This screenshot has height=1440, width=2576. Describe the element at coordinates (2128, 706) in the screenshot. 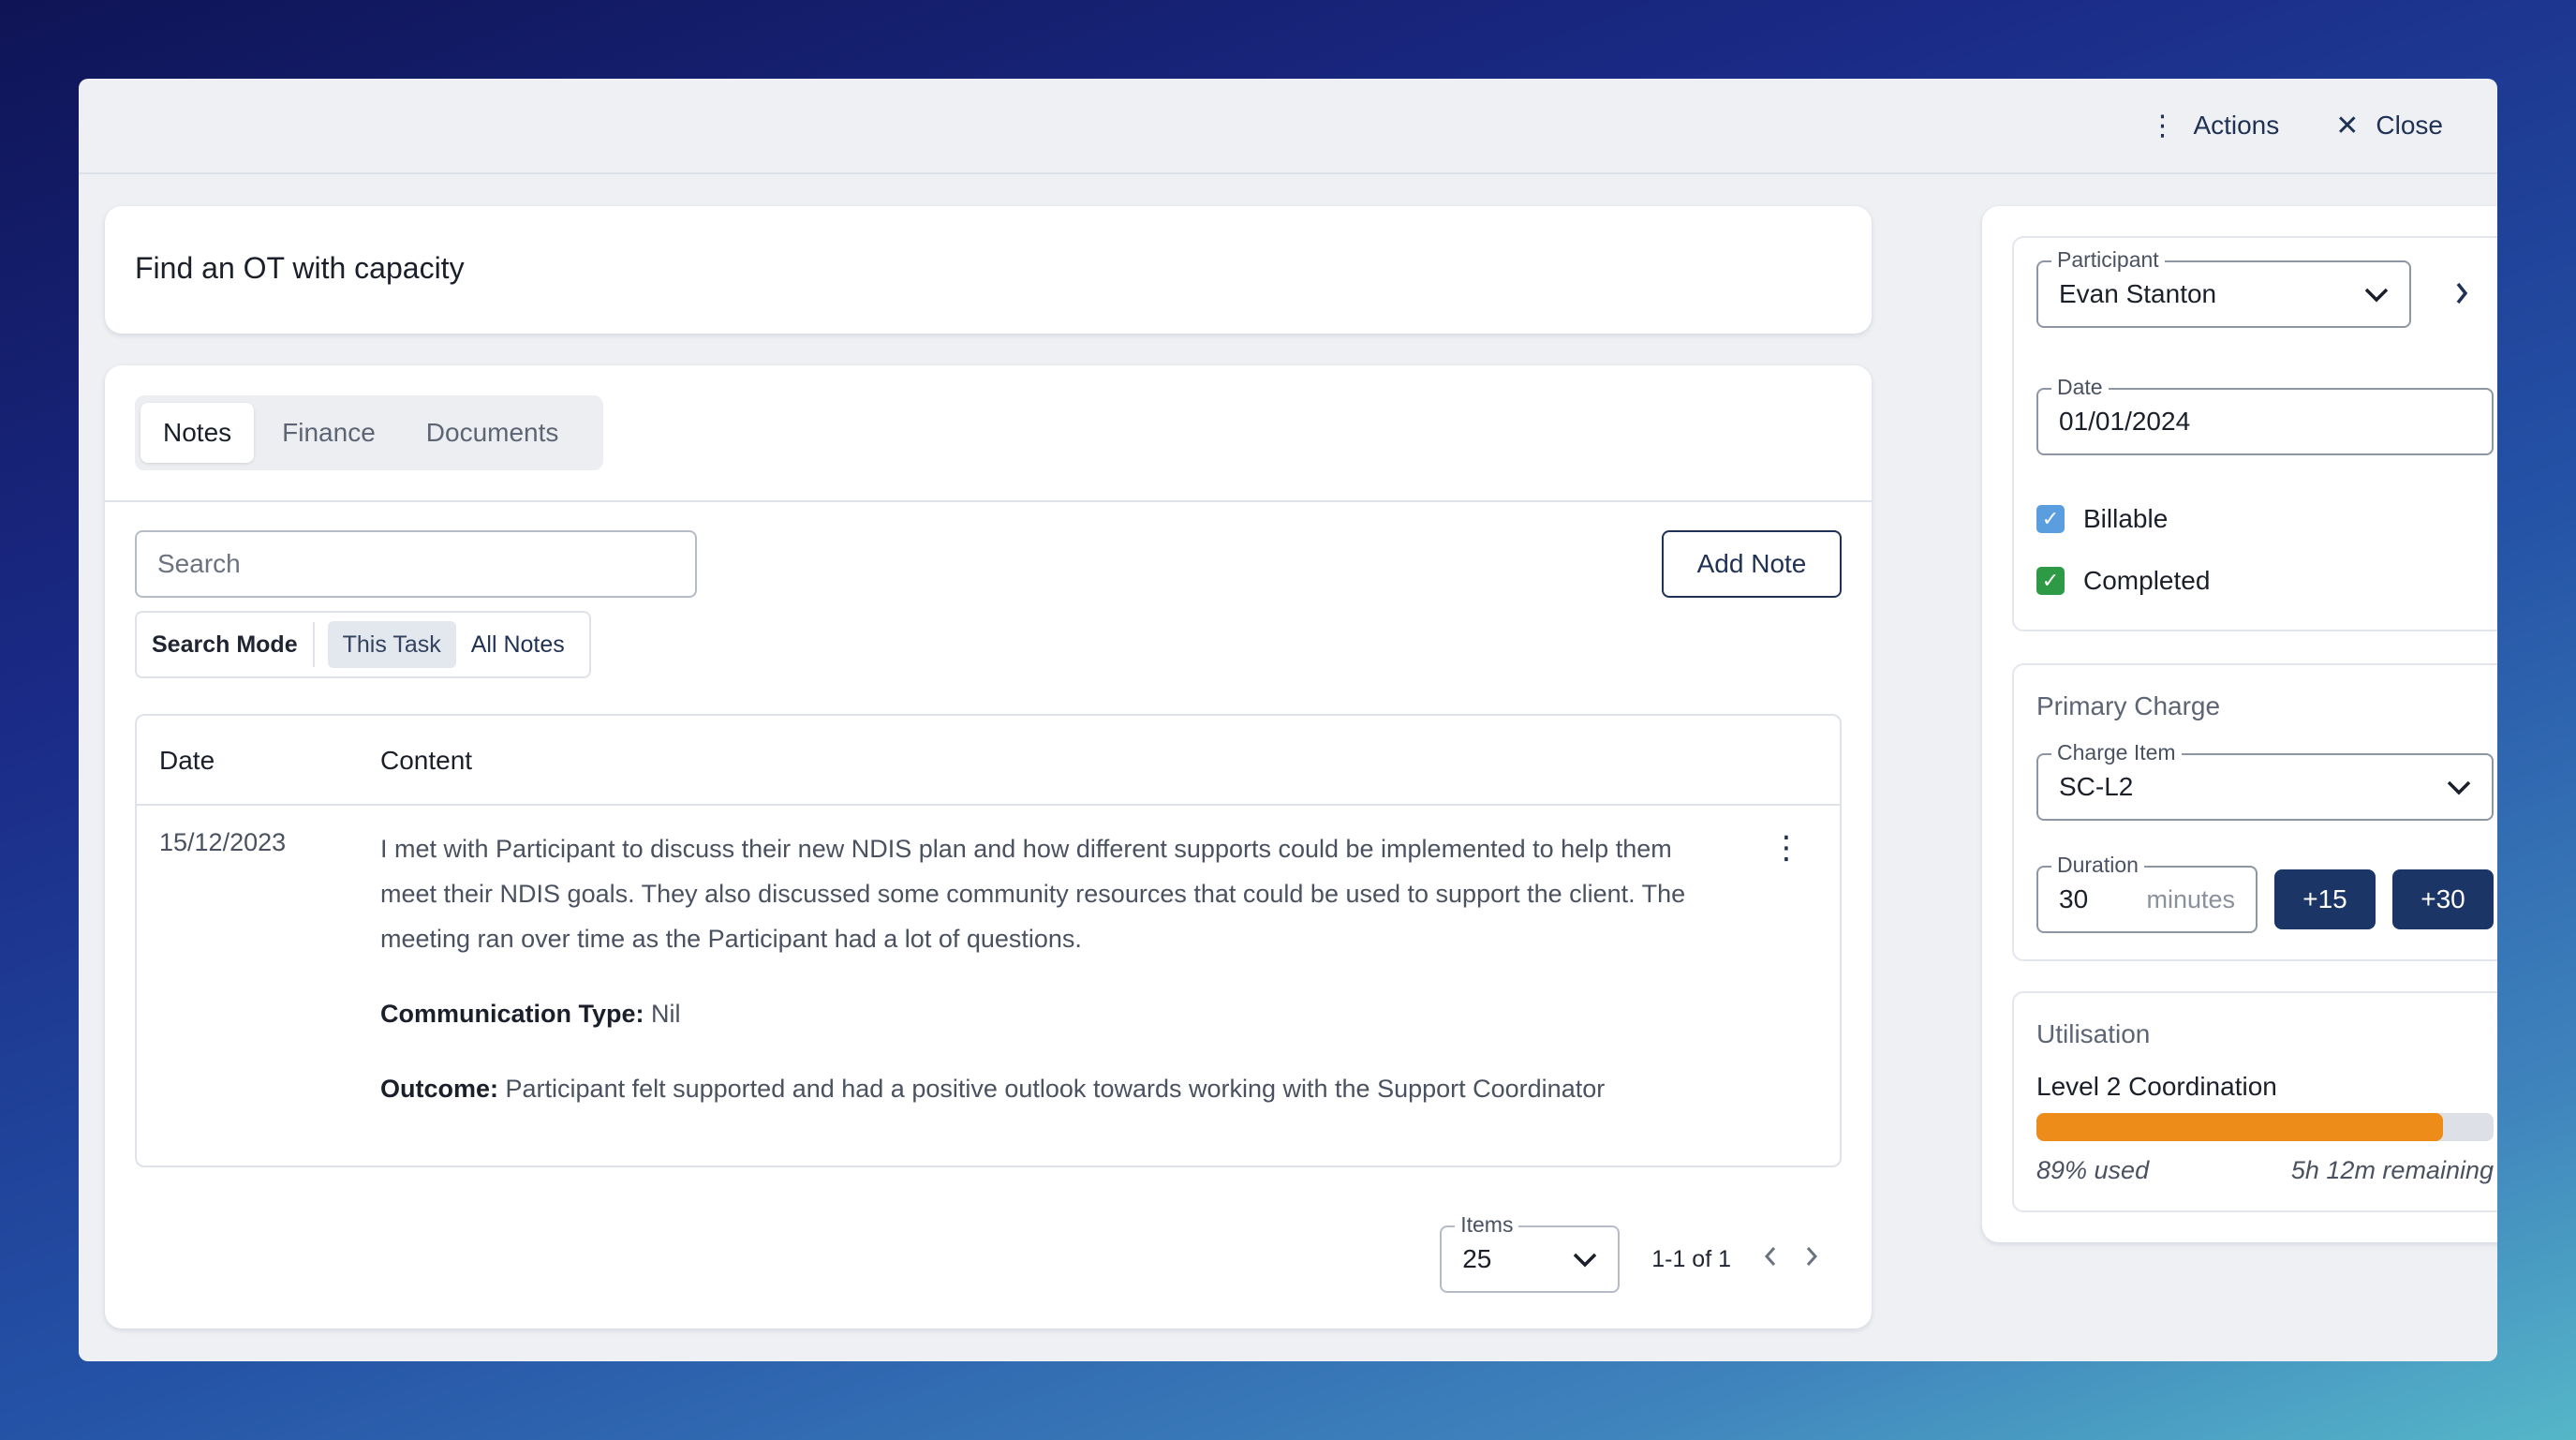

I see `primary-charge-title: Primary Charge` at that location.